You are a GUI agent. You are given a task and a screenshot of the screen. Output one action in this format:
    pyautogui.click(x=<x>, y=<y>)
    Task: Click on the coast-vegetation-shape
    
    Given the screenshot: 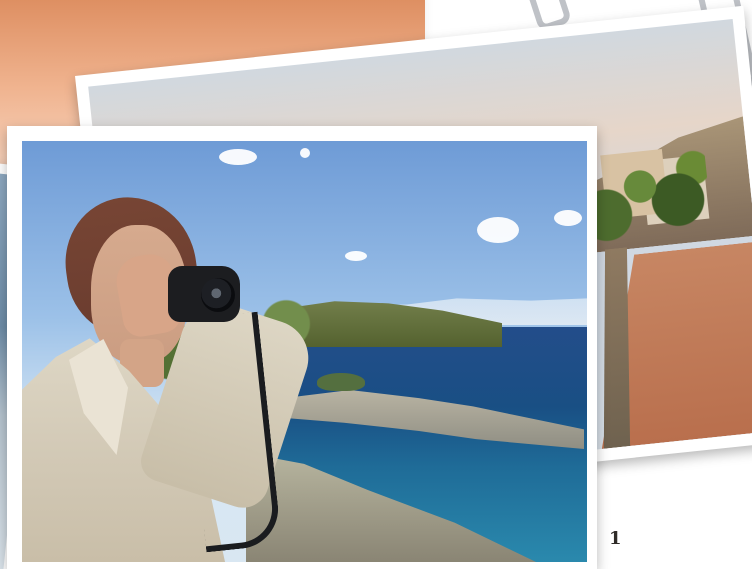 What is the action you would take?
    pyautogui.click(x=341, y=382)
    